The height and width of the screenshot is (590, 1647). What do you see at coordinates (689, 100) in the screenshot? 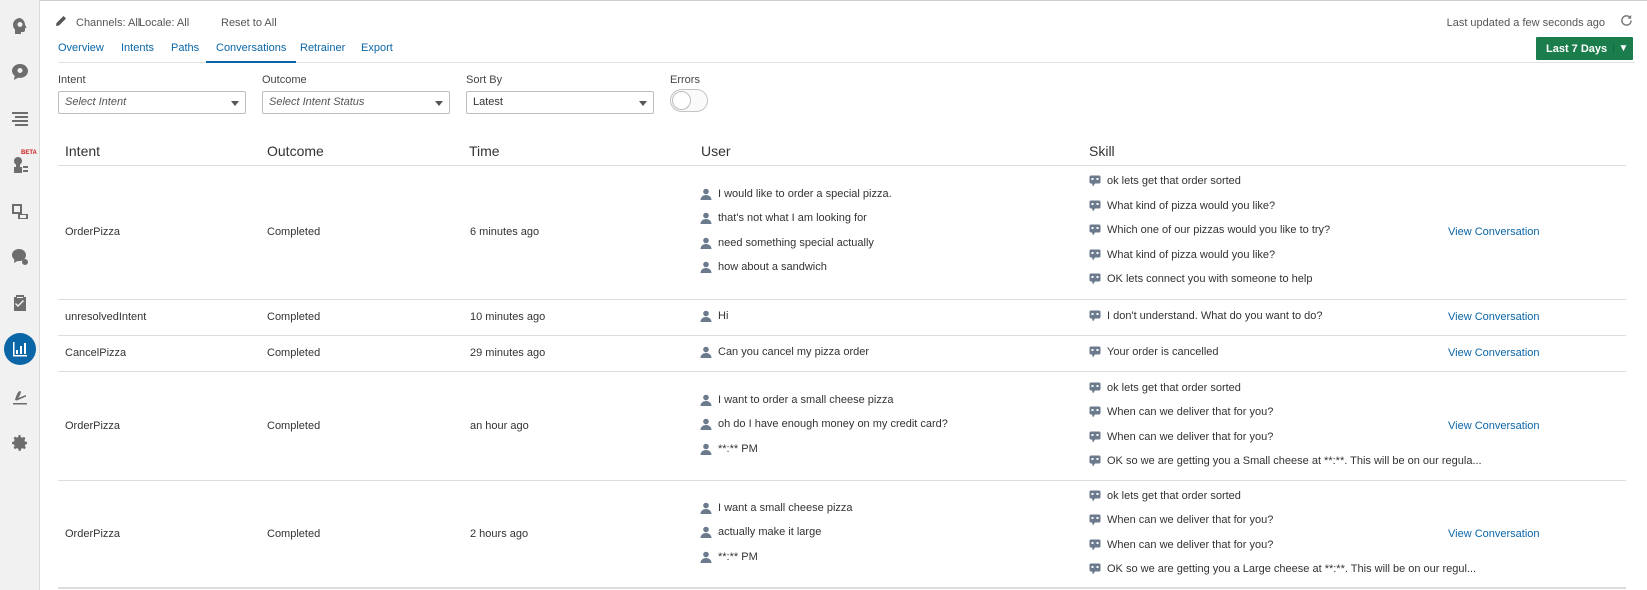
I see `errors-toggle` at bounding box center [689, 100].